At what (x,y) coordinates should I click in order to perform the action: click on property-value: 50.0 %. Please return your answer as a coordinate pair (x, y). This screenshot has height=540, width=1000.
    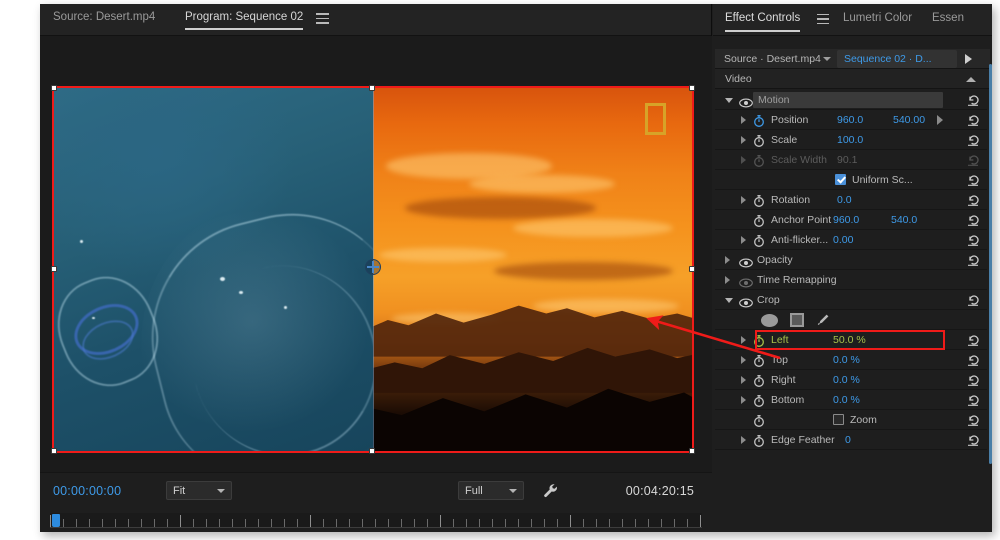
    Looking at the image, I should click on (849, 340).